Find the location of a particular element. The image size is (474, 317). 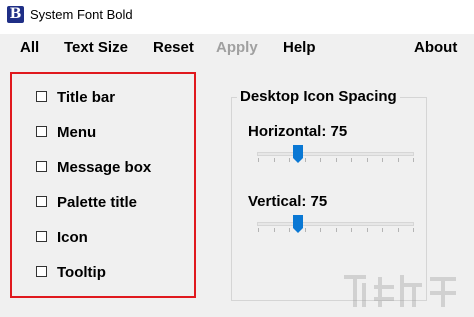

menu-about: About is located at coordinates (435, 47).